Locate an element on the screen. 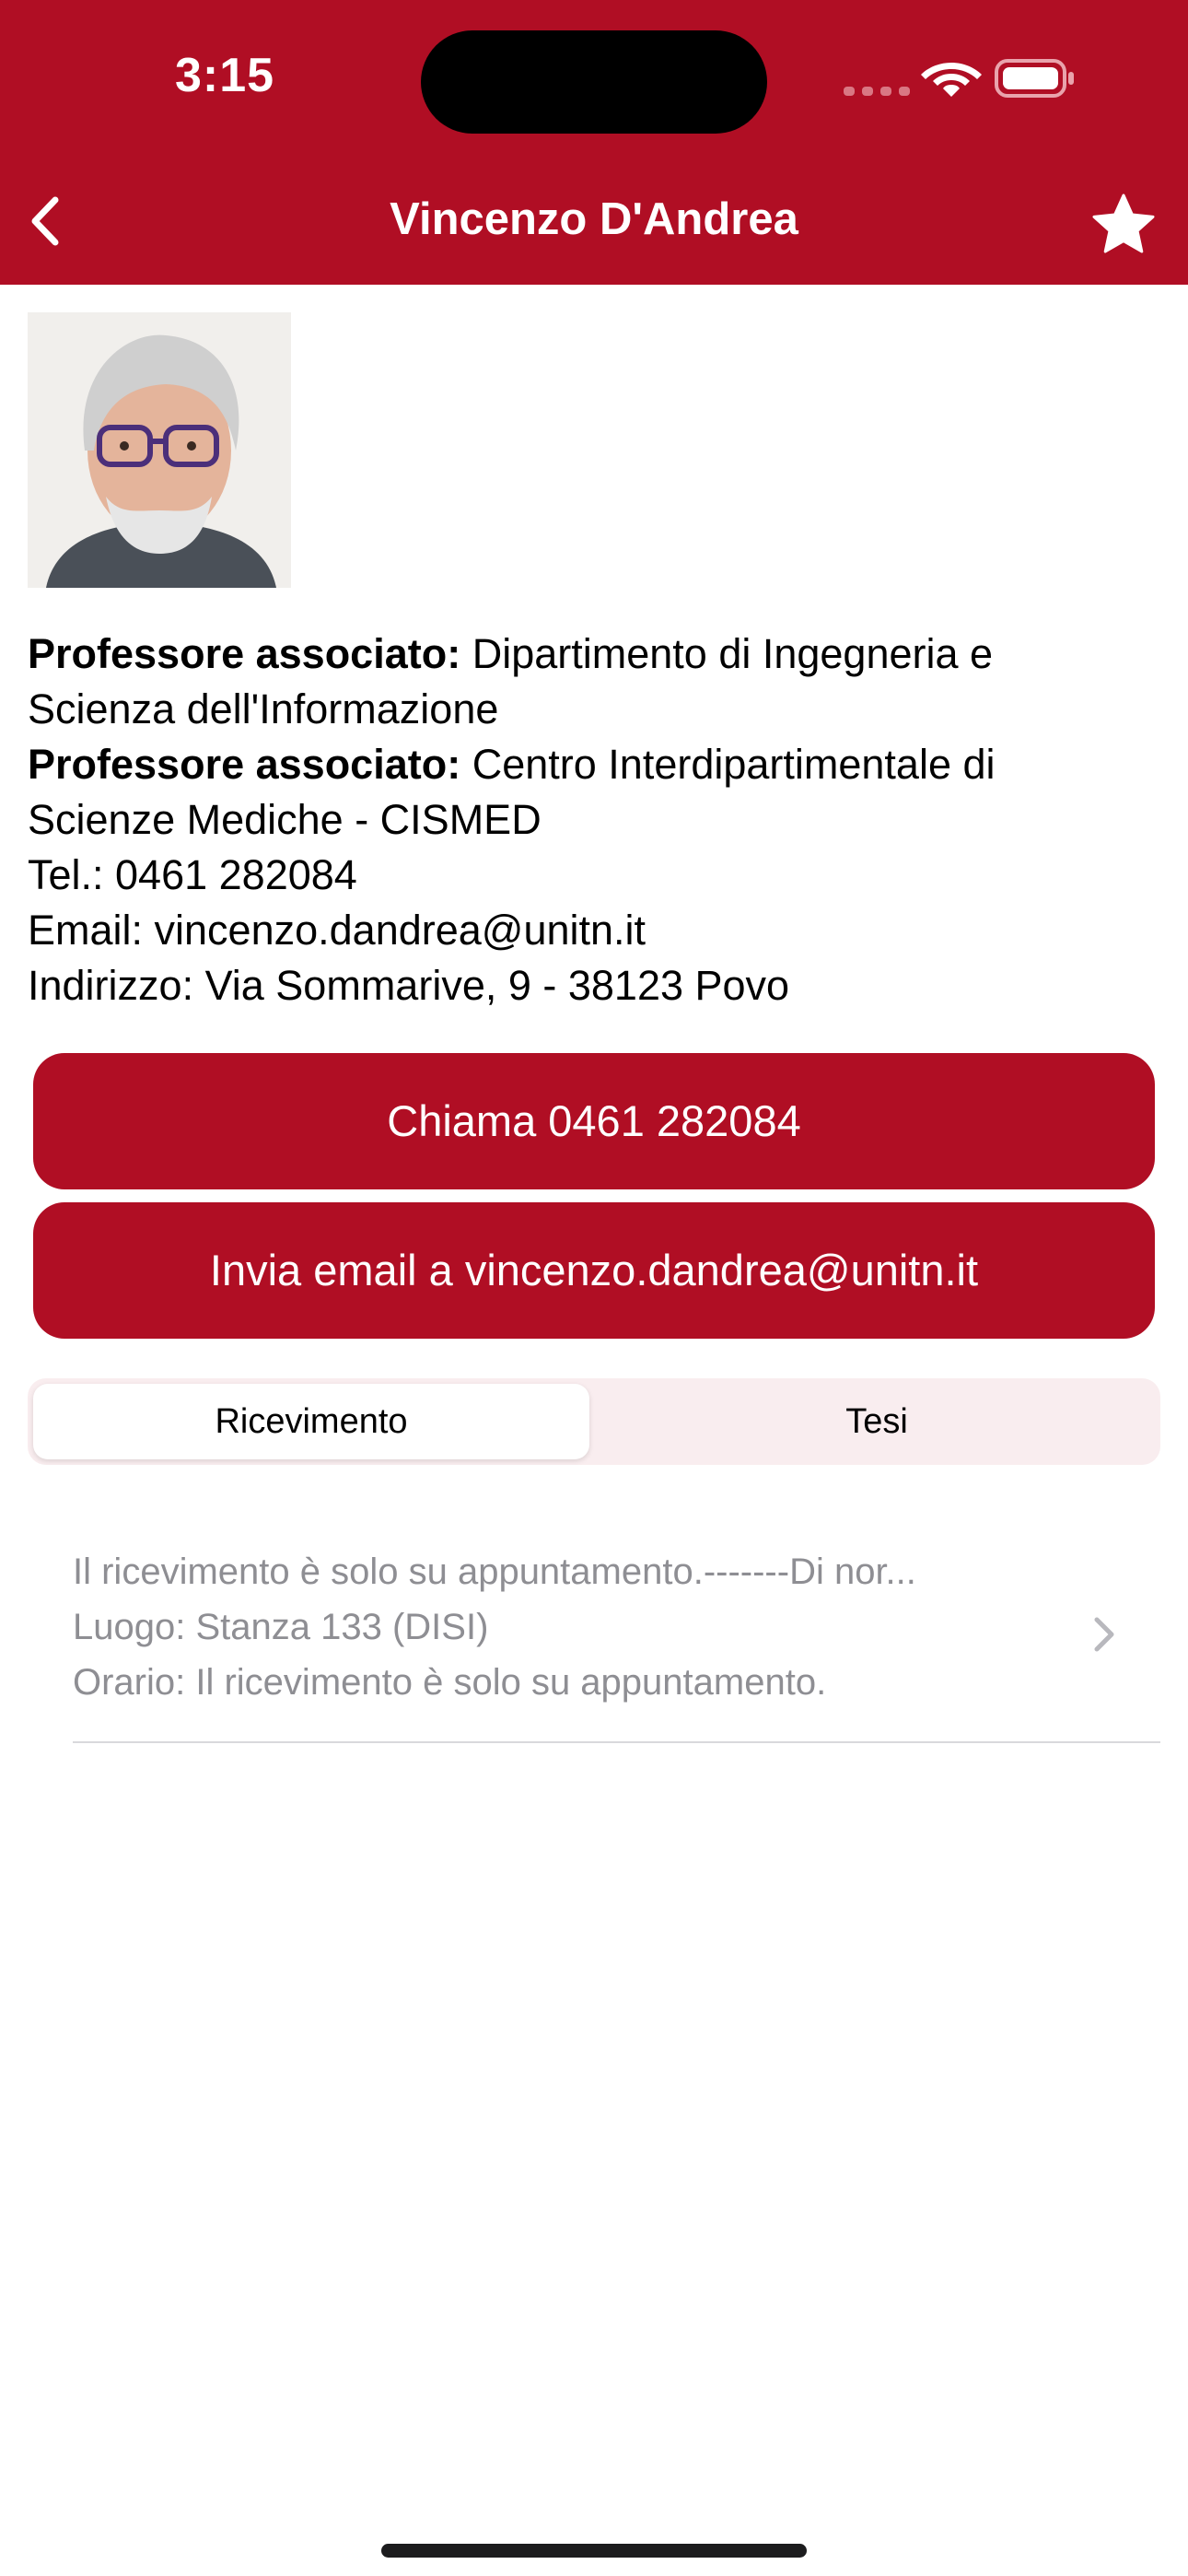  address-text: Indirizzo: Via Sommarive, 9 - 38123 Povo is located at coordinates (409, 986).